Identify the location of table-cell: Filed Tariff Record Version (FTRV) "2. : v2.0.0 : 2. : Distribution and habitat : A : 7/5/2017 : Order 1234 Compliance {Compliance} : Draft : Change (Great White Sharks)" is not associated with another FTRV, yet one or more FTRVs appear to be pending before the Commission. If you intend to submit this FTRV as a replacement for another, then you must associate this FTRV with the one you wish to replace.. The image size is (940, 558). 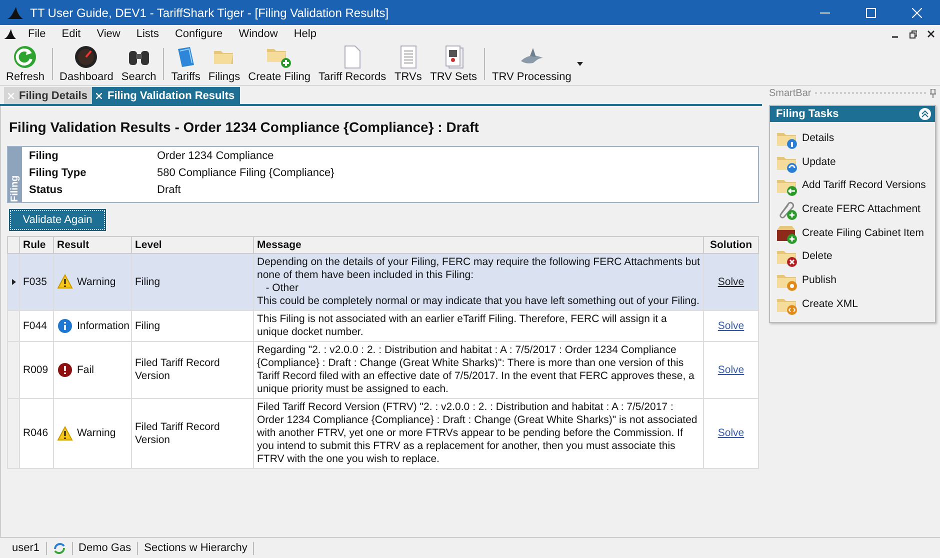
(479, 433).